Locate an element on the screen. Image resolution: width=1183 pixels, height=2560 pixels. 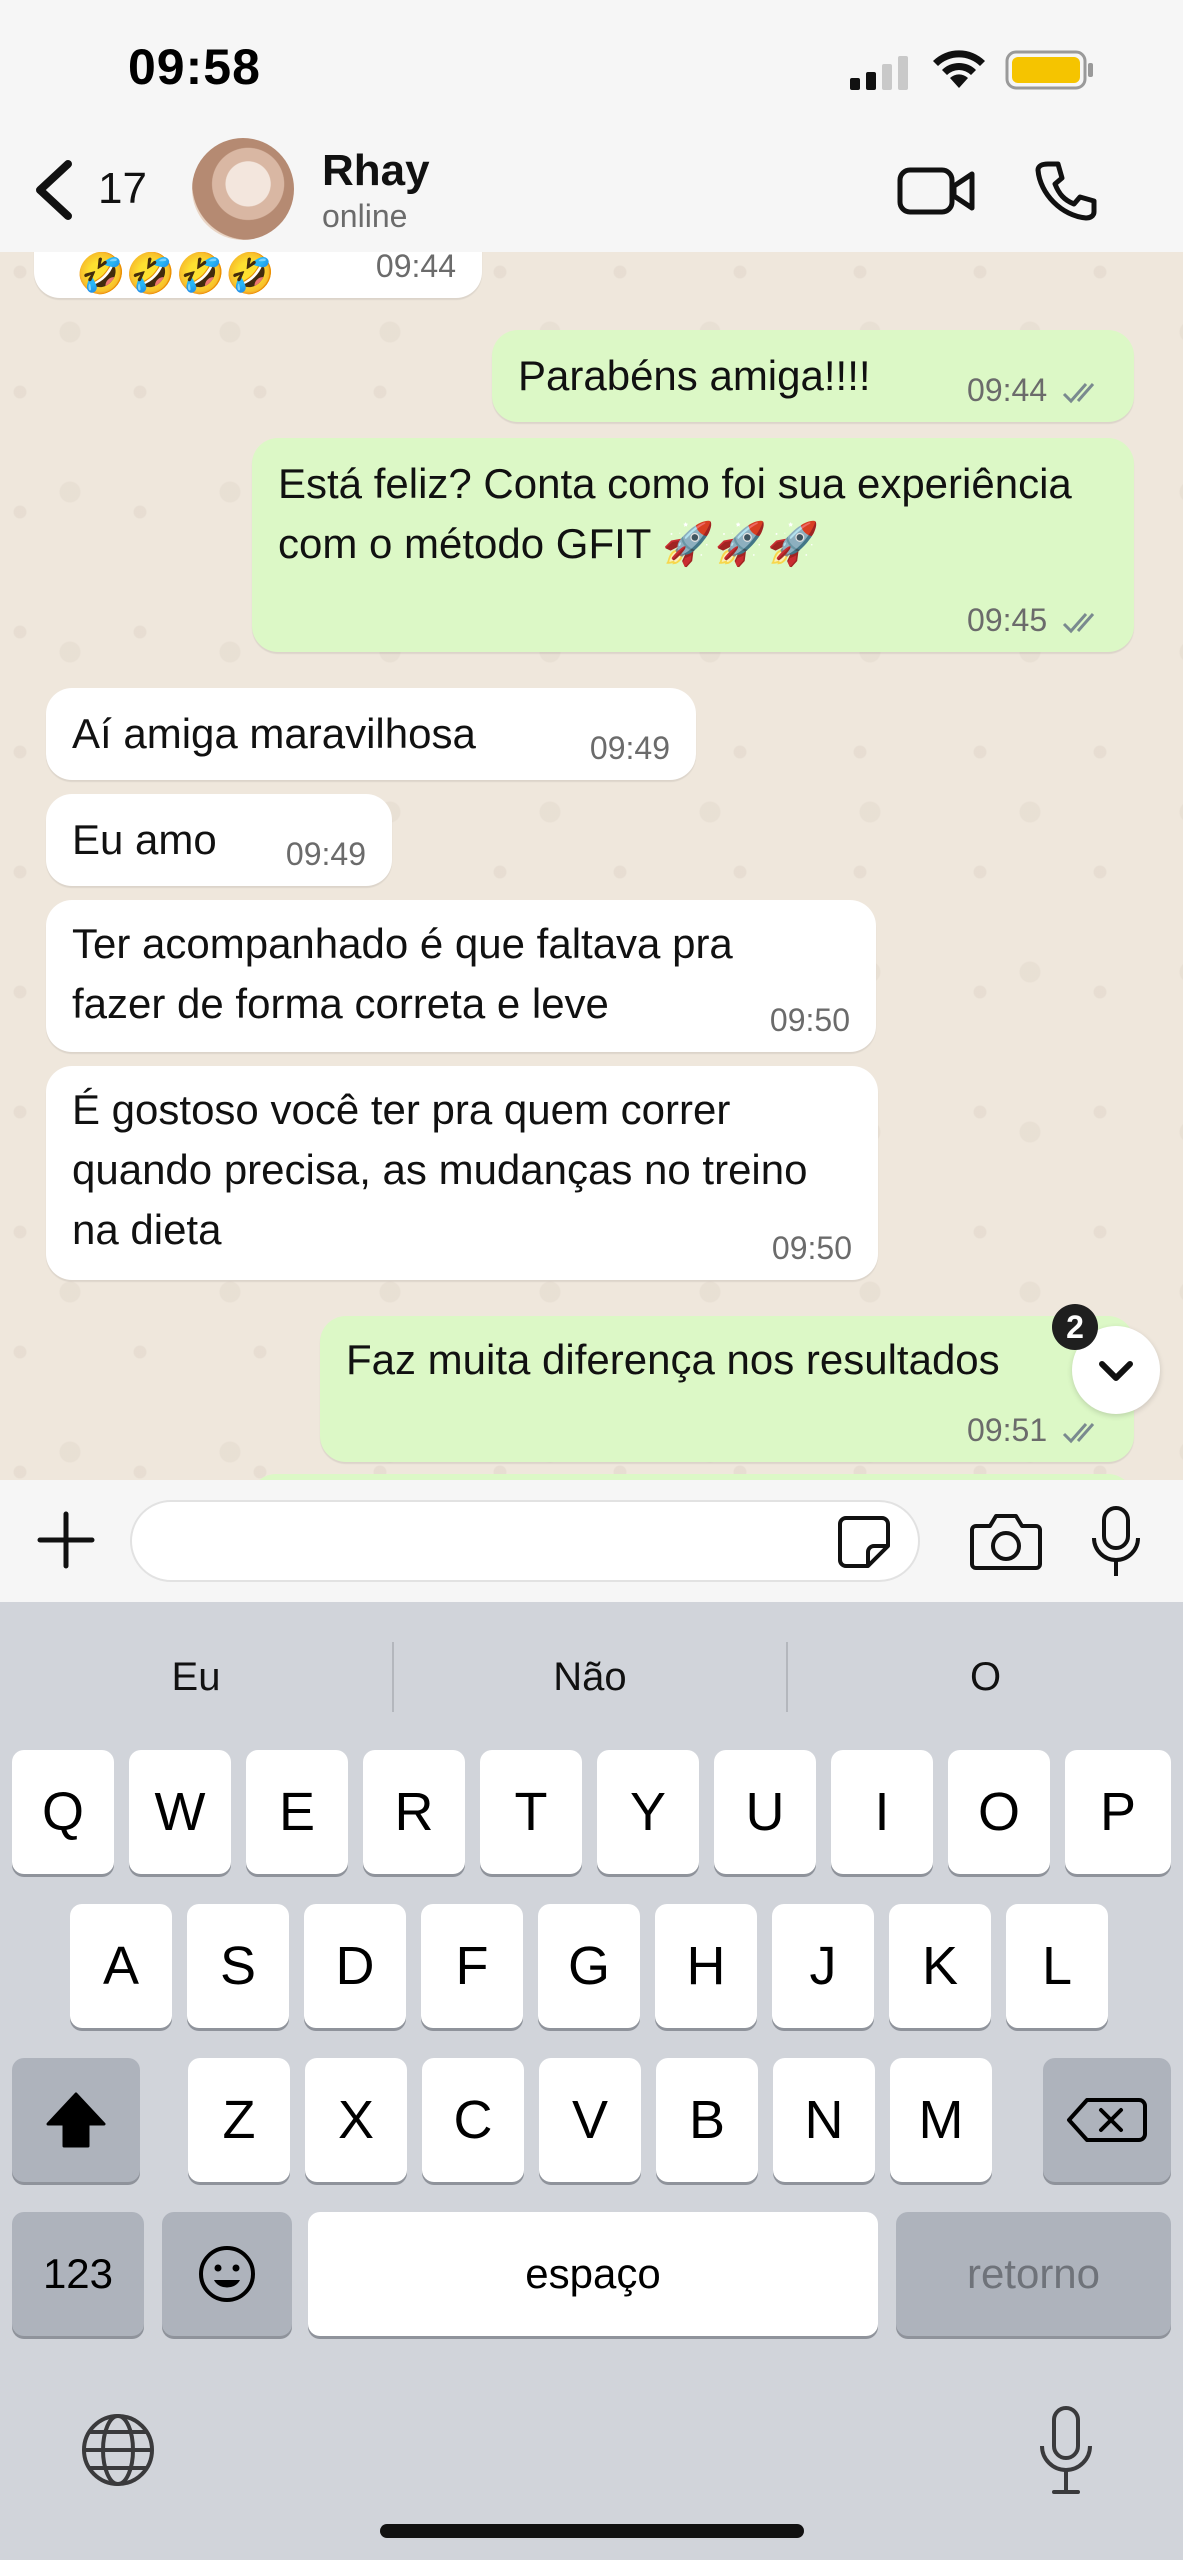
message-incoming: Eu amo 09:49 is located at coordinates (219, 840).